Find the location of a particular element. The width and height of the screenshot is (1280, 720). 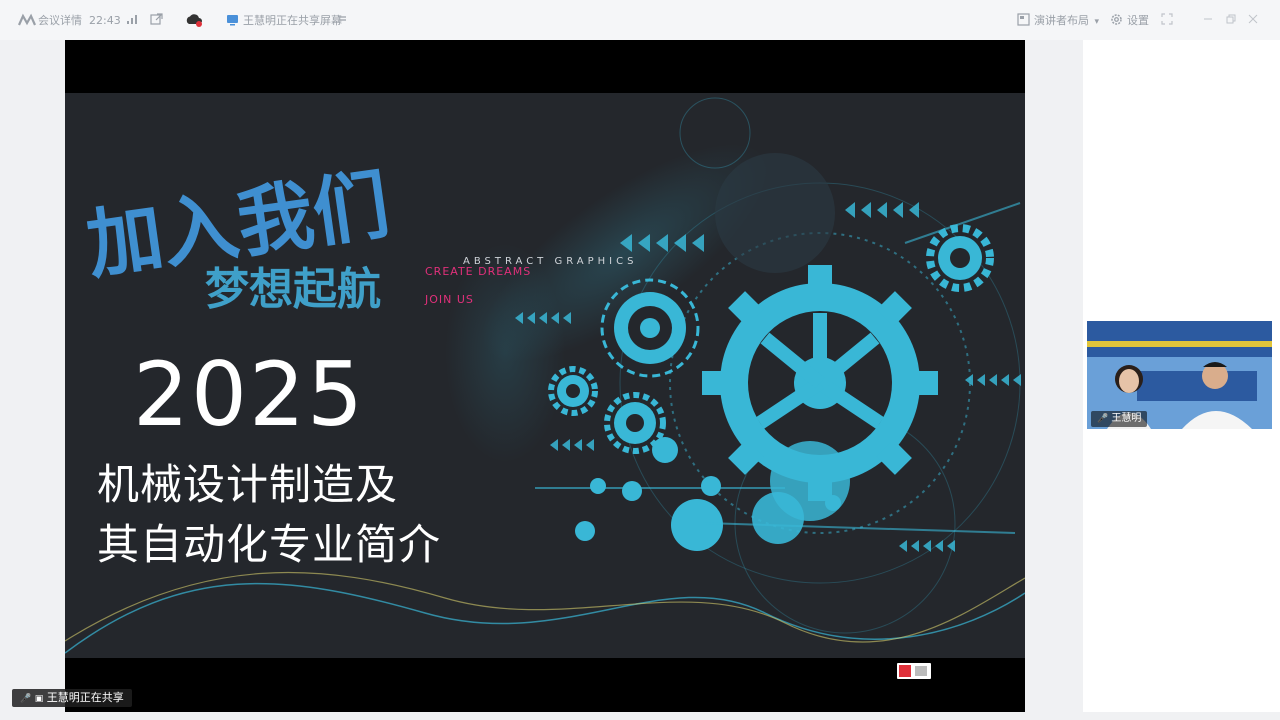

share-status-tag: 🎤 ▣ 王慧明正在共享 is located at coordinates (72, 698).